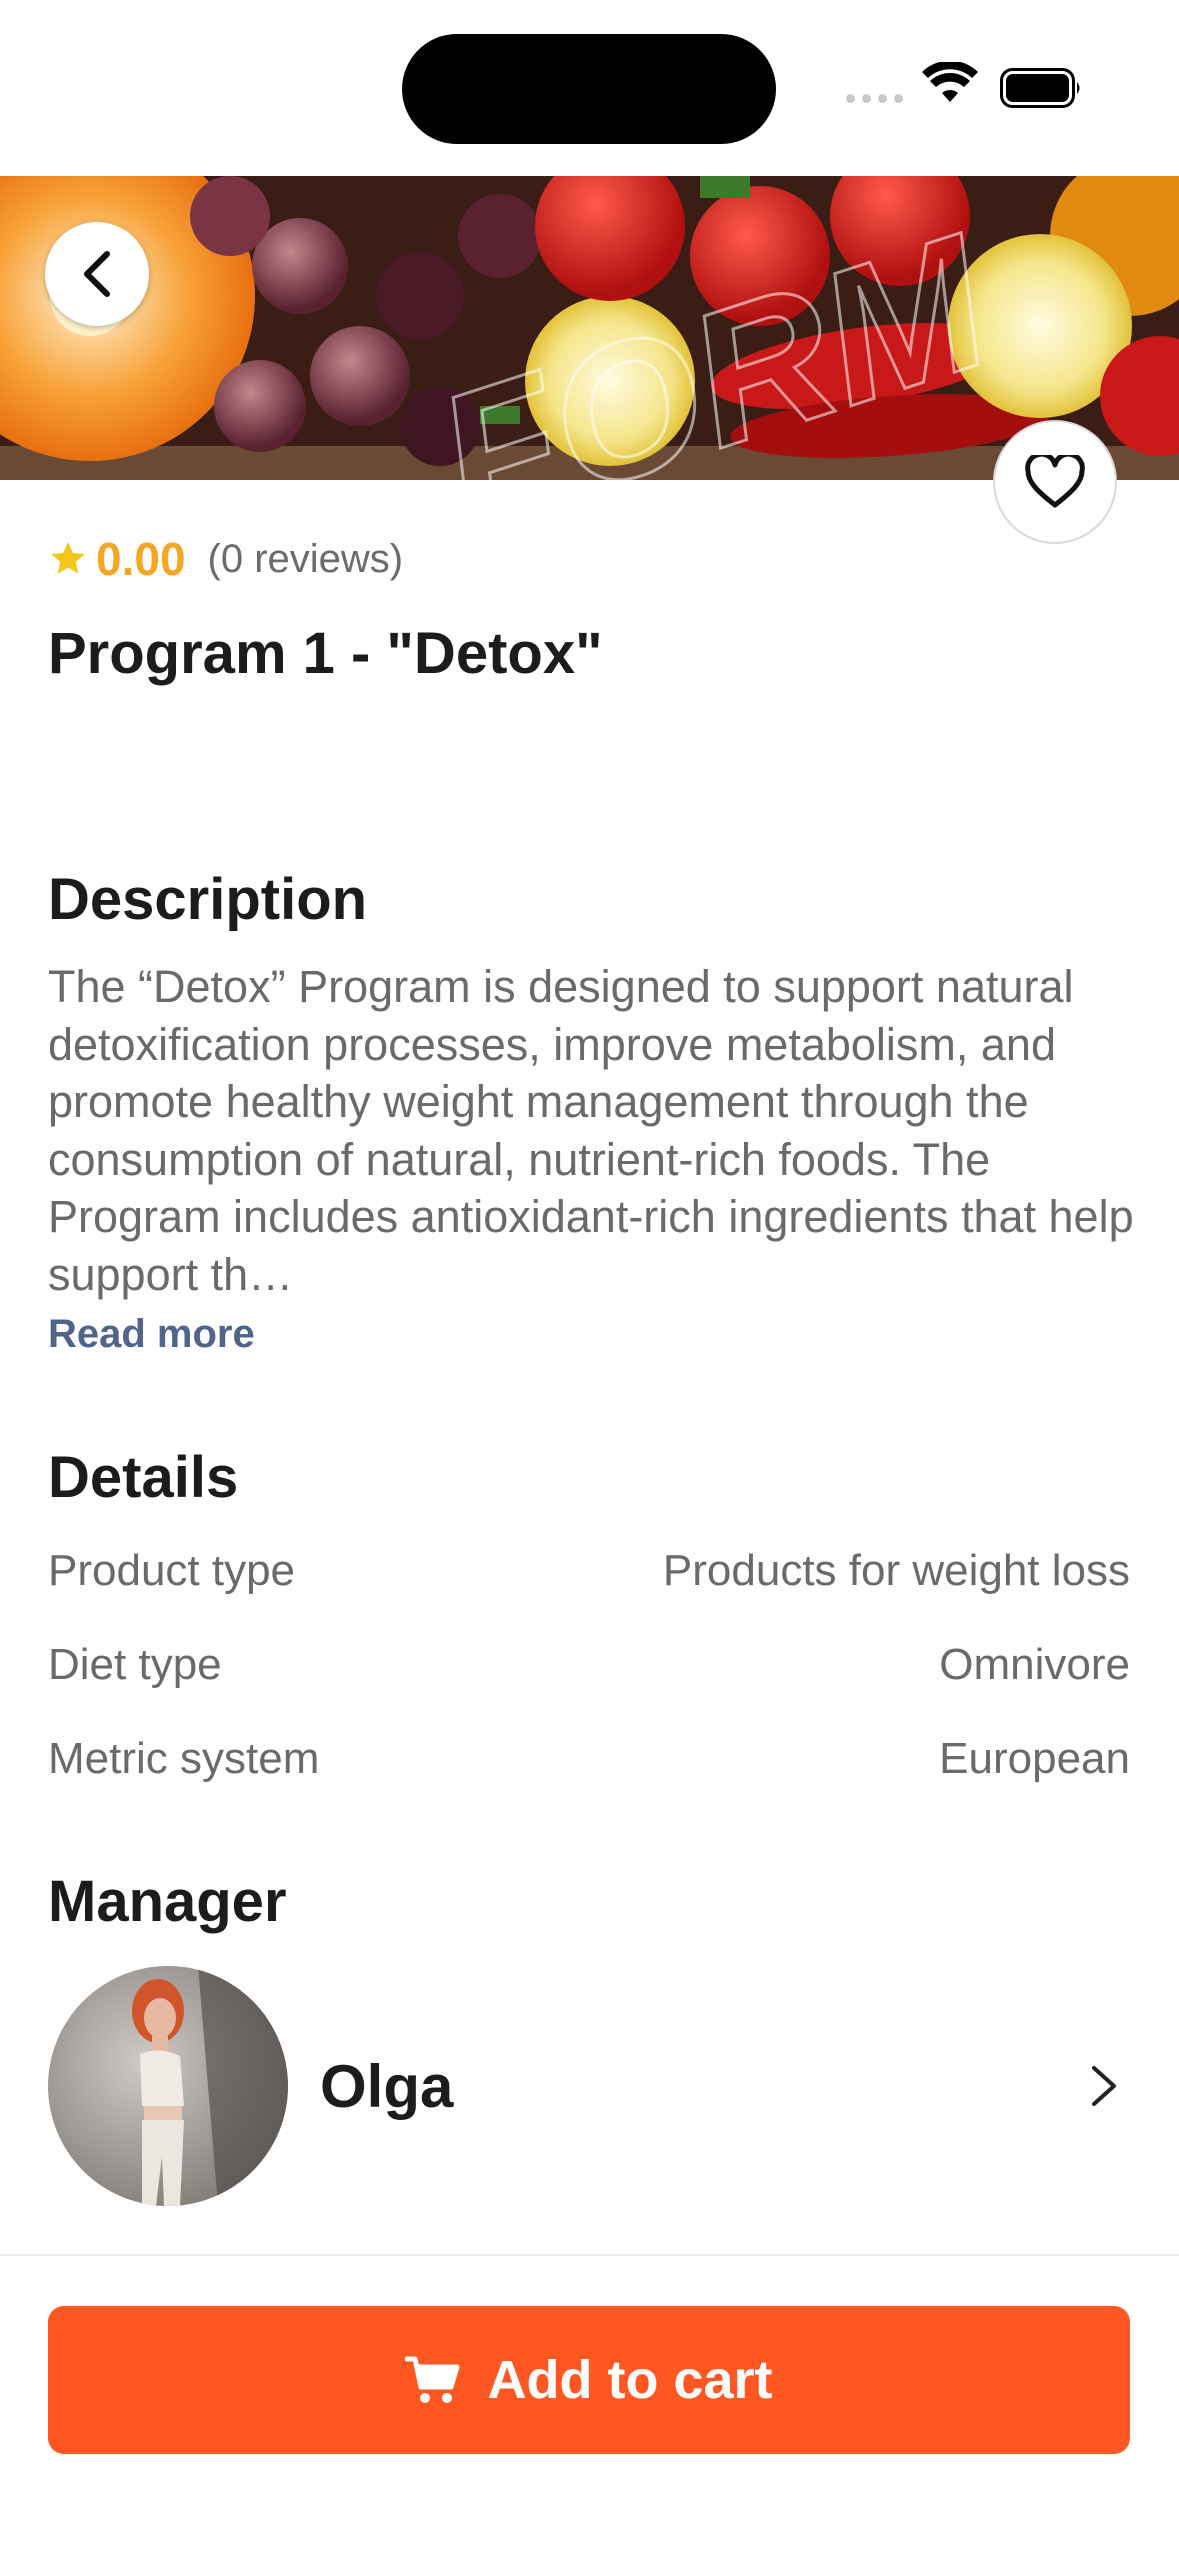 This screenshot has width=1179, height=2556. I want to click on manager-name: Olga, so click(387, 2086).